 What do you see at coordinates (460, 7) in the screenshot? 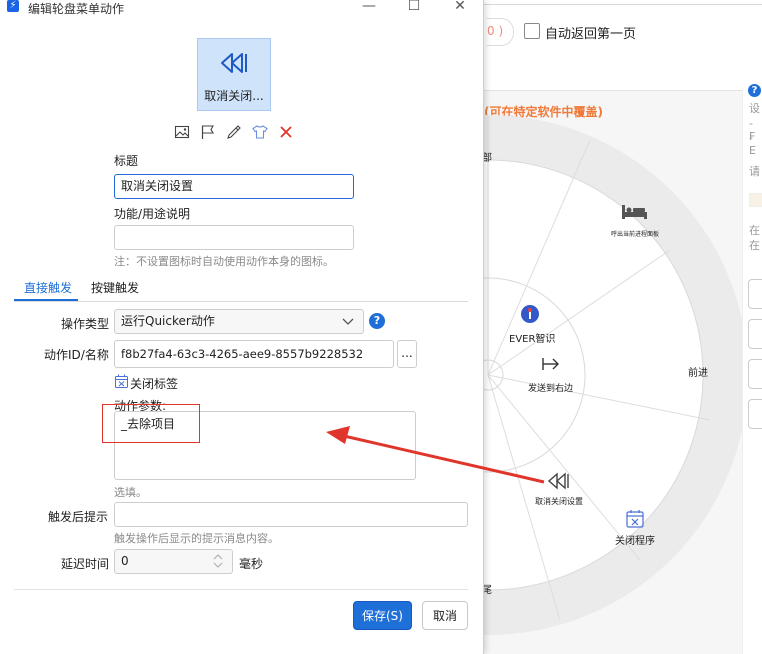
I see `close-button: ✕` at bounding box center [460, 7].